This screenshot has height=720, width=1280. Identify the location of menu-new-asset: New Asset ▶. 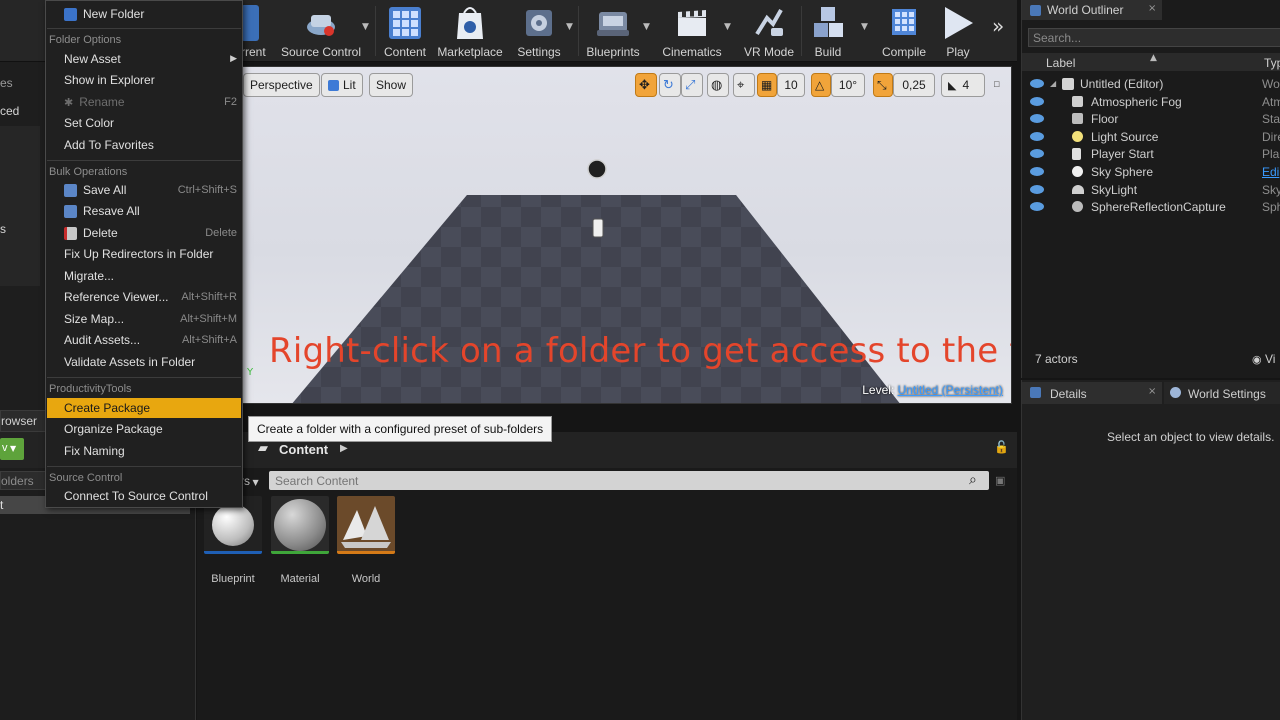
(144, 59).